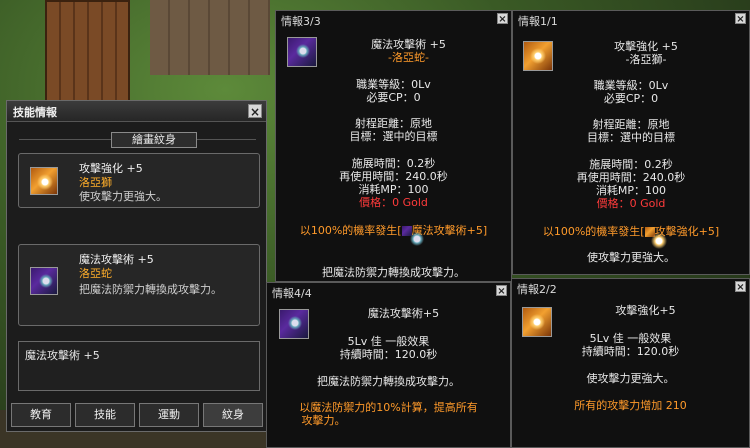  I want to click on skill-window-titlebar: 技能情報 ×, so click(136, 111).